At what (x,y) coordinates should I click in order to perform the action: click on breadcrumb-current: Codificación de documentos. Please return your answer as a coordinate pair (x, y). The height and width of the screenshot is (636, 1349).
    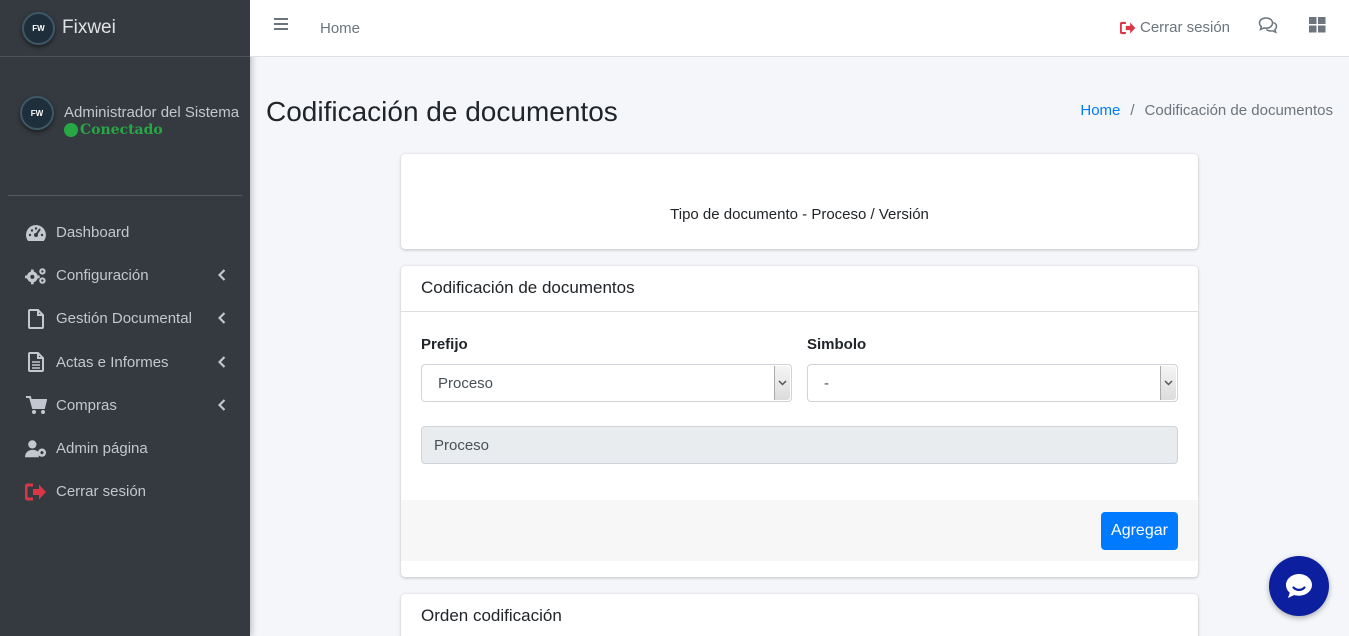
    Looking at the image, I should click on (1238, 110).